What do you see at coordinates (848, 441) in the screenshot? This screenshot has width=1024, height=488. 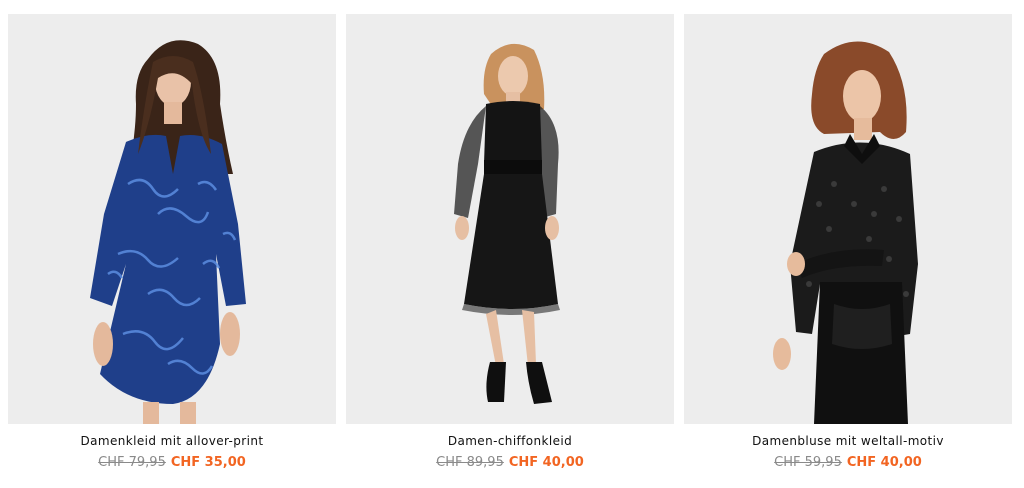 I see `product-name: Damenbluse mit weltall-motiv` at bounding box center [848, 441].